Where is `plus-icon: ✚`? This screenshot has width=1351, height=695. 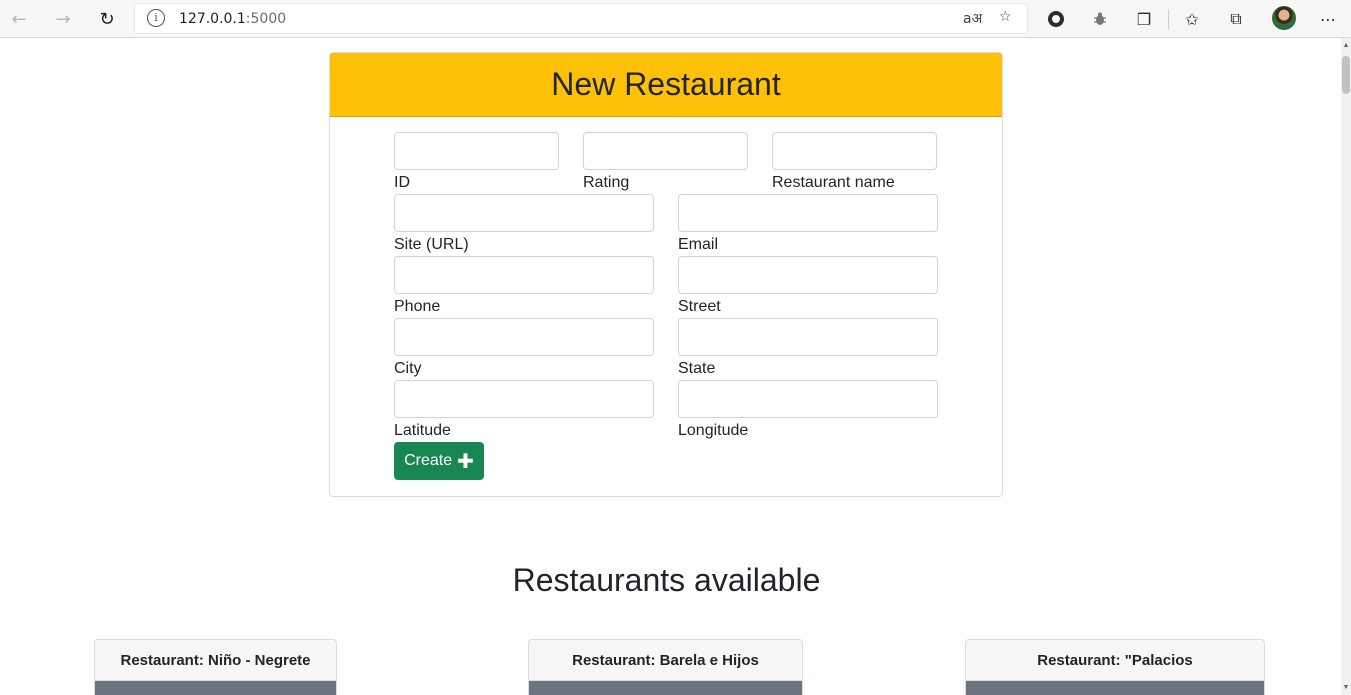 plus-icon: ✚ is located at coordinates (465, 461).